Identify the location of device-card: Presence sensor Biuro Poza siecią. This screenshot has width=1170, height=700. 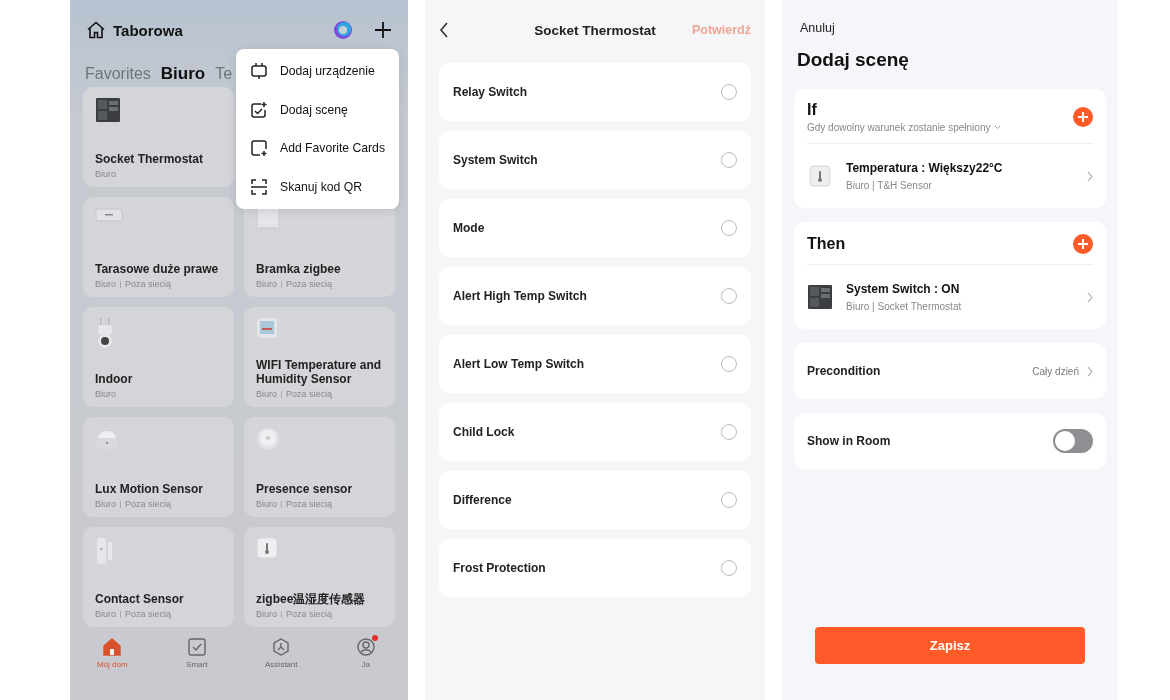
(319, 467).